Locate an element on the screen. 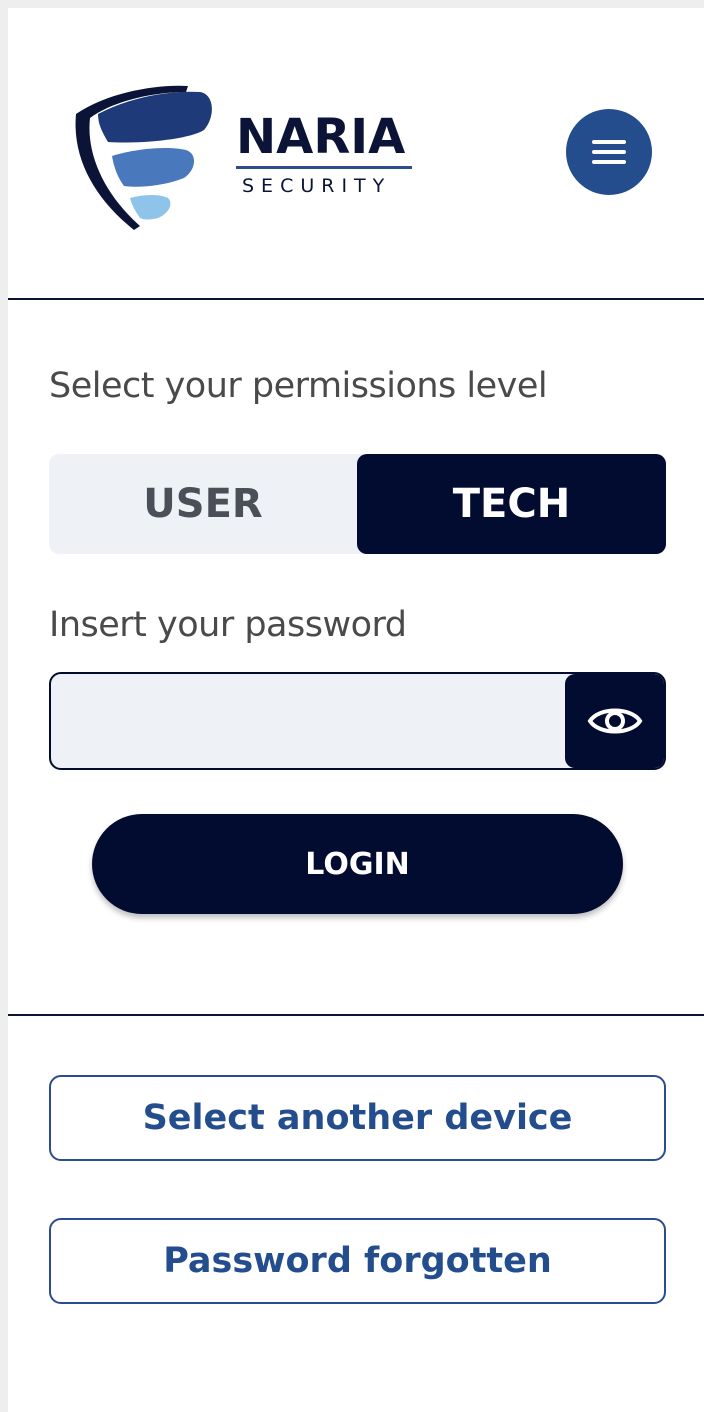 The image size is (704, 1412). password-field-wrapper is located at coordinates (357, 721).